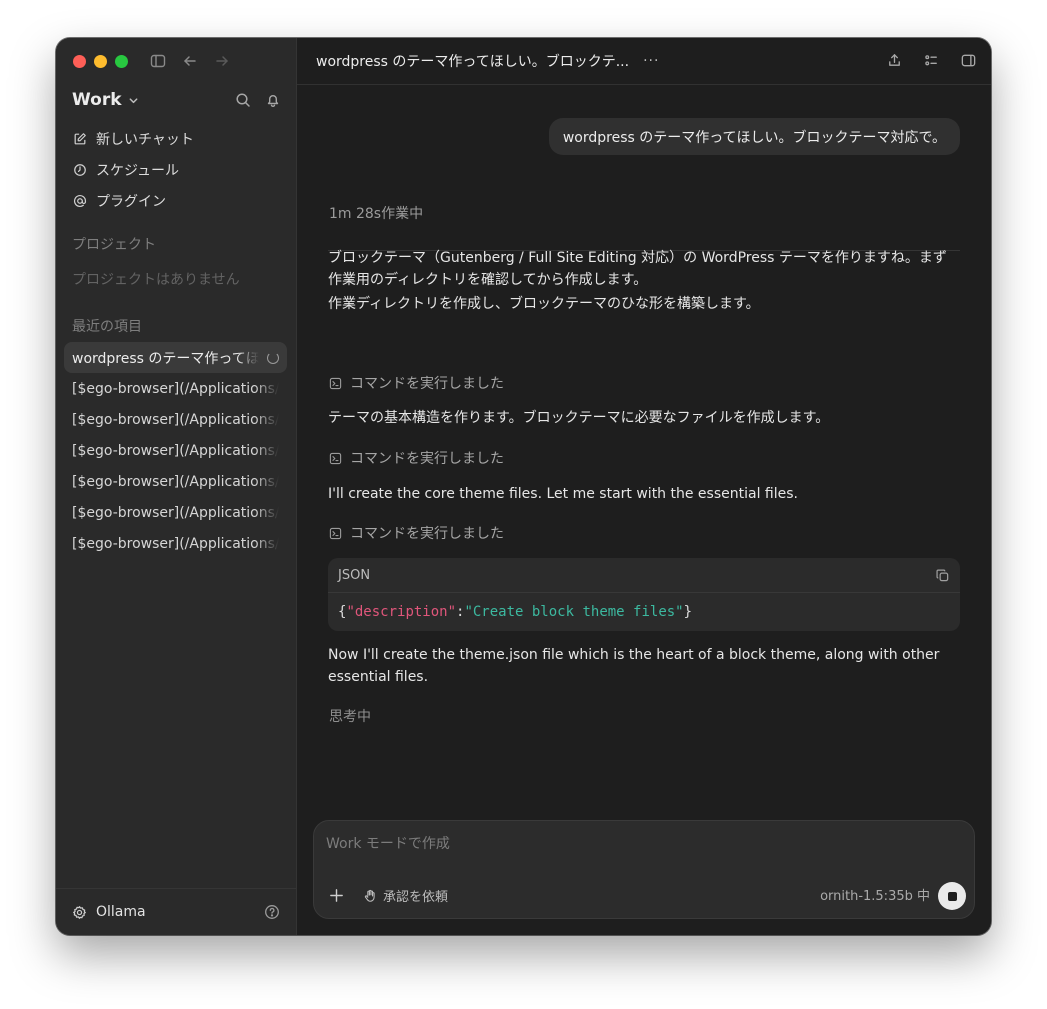  I want to click on copy-icon, so click(942, 575).